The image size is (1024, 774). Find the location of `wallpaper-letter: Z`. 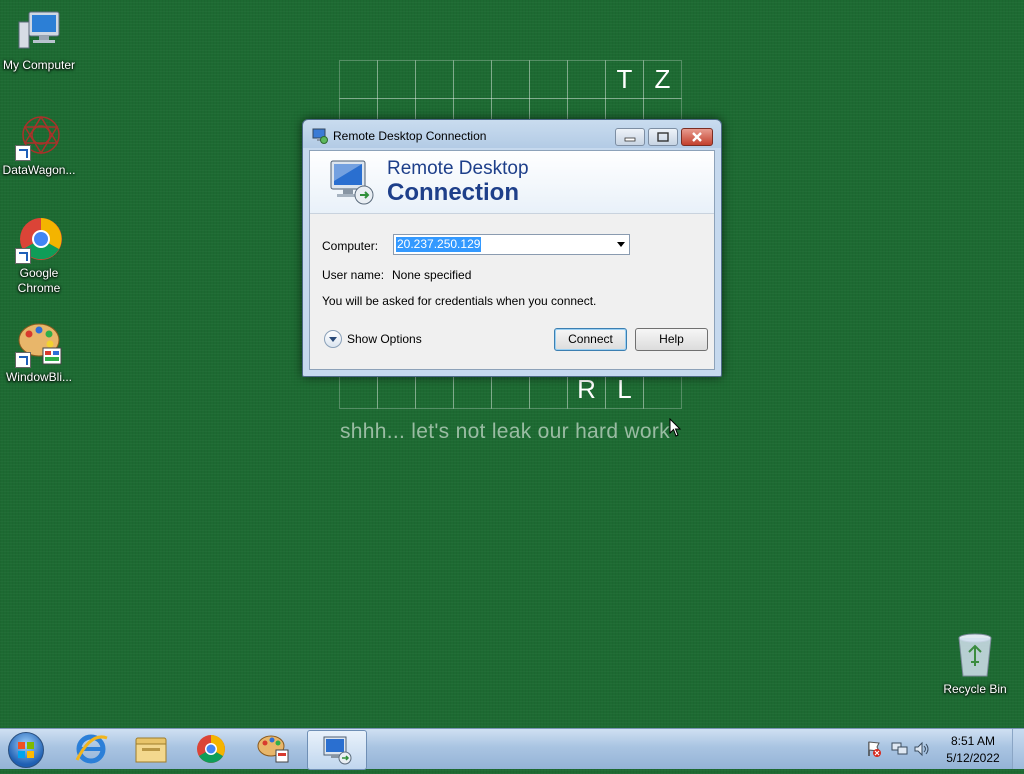

wallpaper-letter: Z is located at coordinates (662, 79).